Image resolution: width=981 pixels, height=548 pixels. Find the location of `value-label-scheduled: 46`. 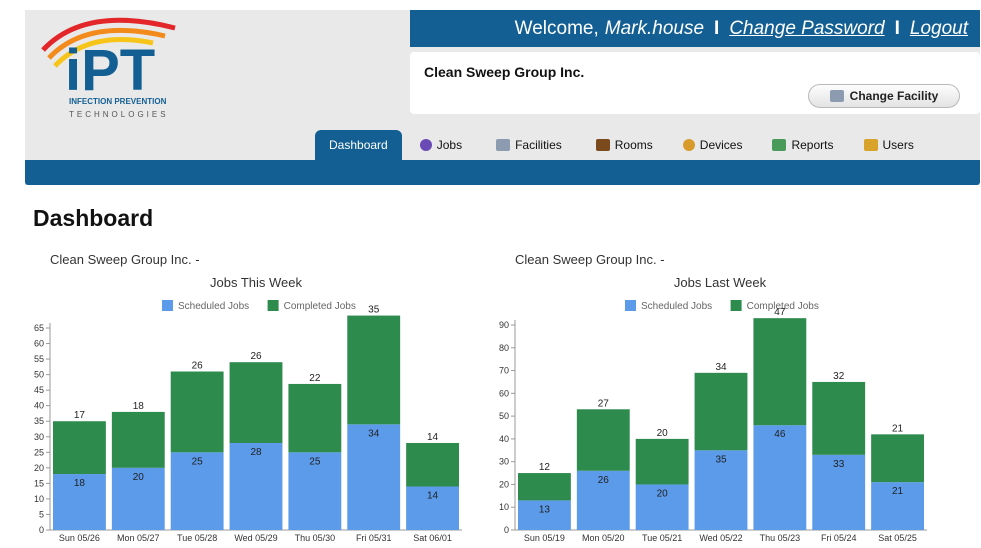

value-label-scheduled: 46 is located at coordinates (780, 434).